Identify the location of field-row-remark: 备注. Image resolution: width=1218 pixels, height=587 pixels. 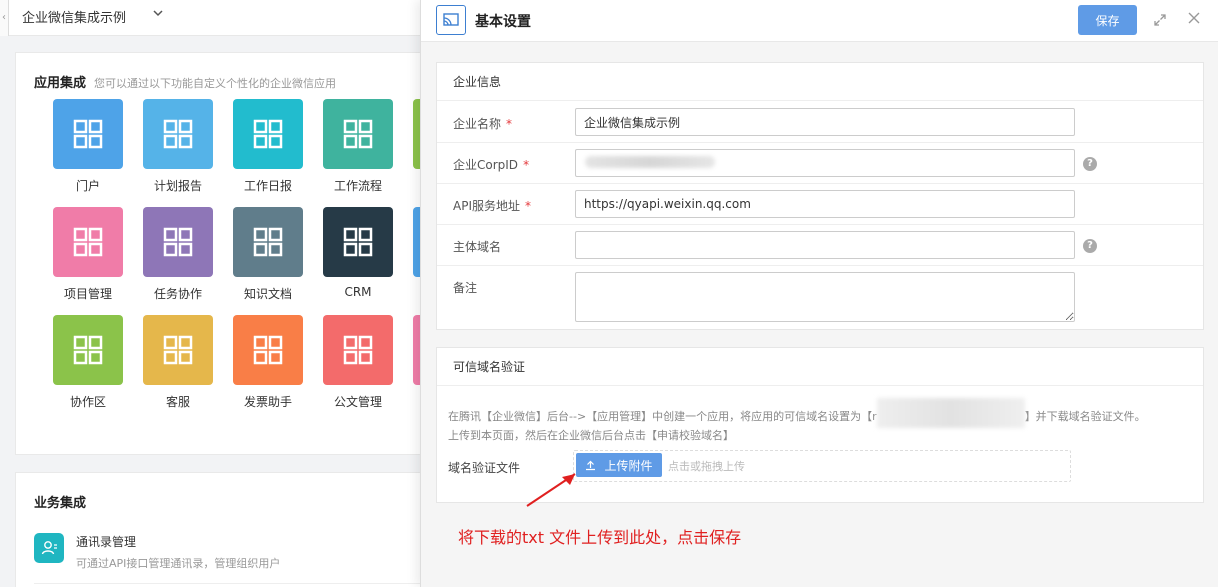
(820, 297).